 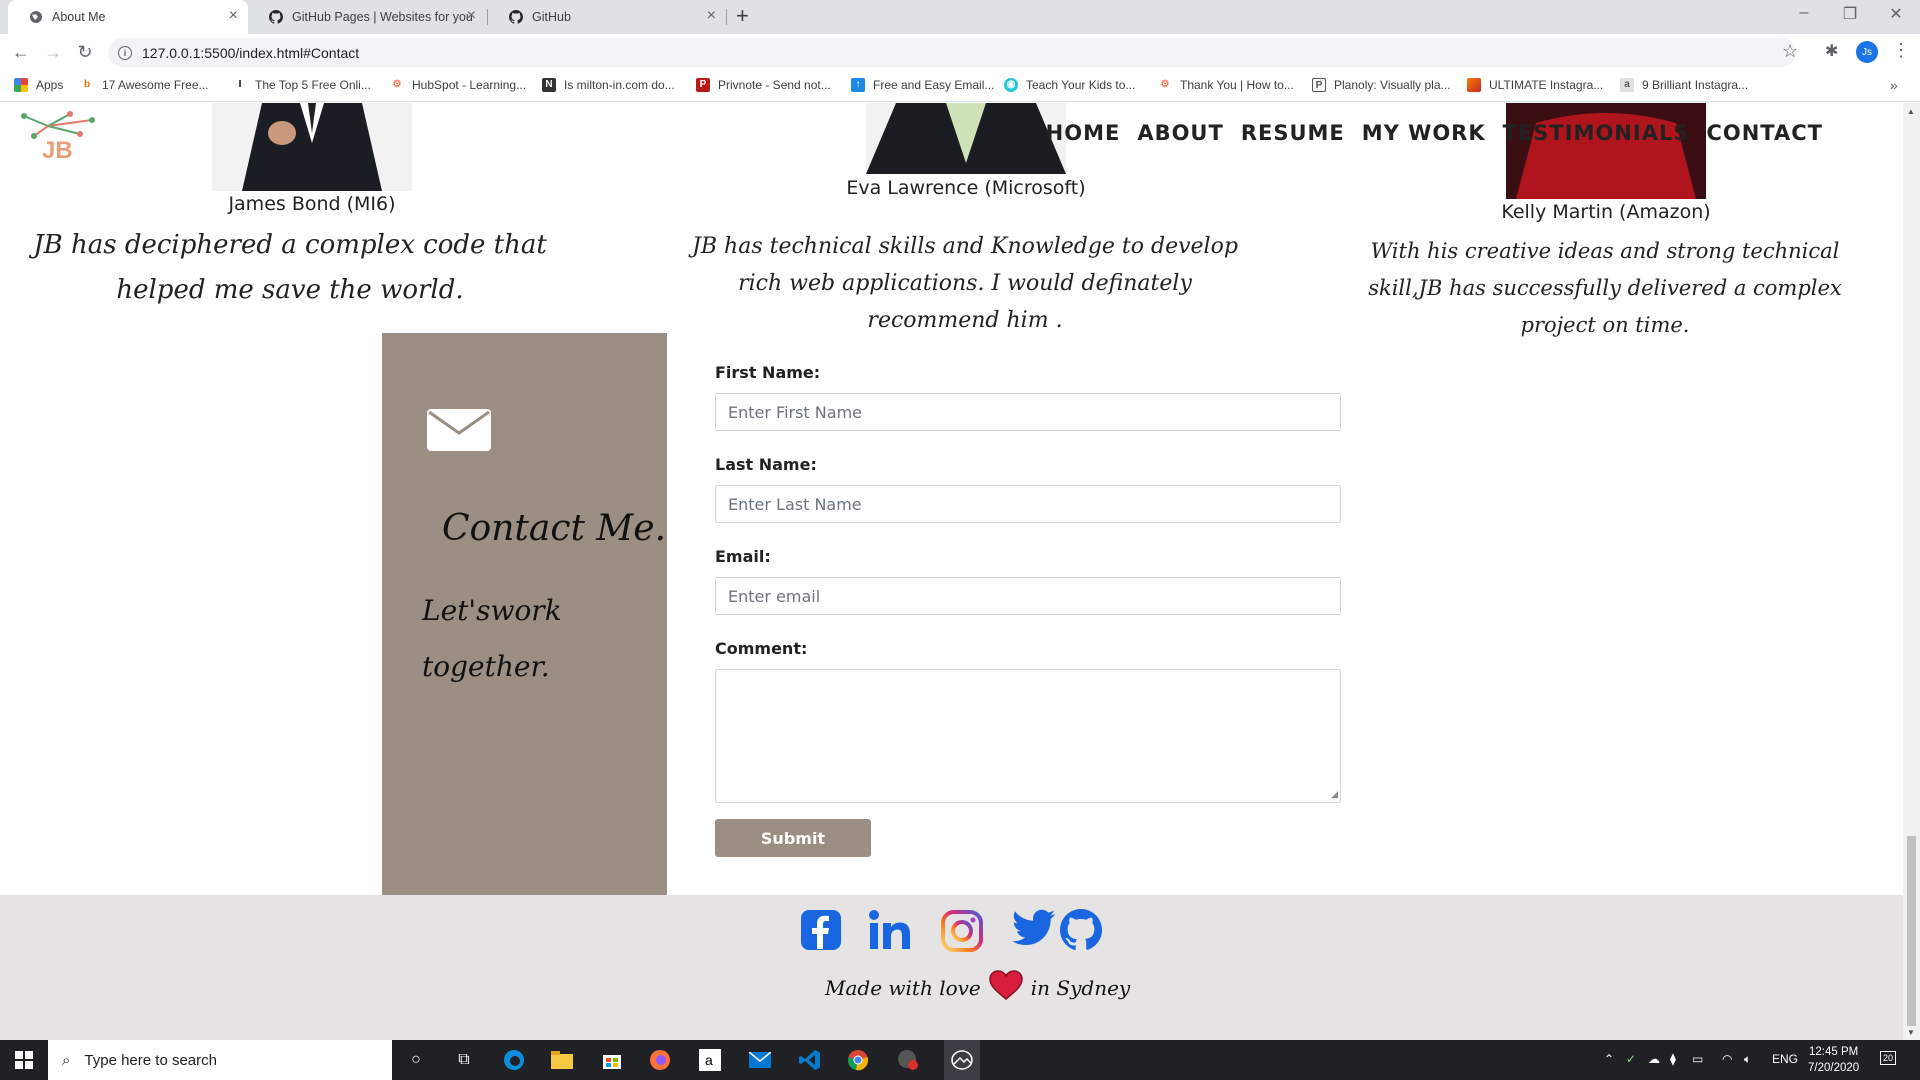 What do you see at coordinates (1596, 133) in the screenshot?
I see `nav-testimonials: TESTIMONIALS` at bounding box center [1596, 133].